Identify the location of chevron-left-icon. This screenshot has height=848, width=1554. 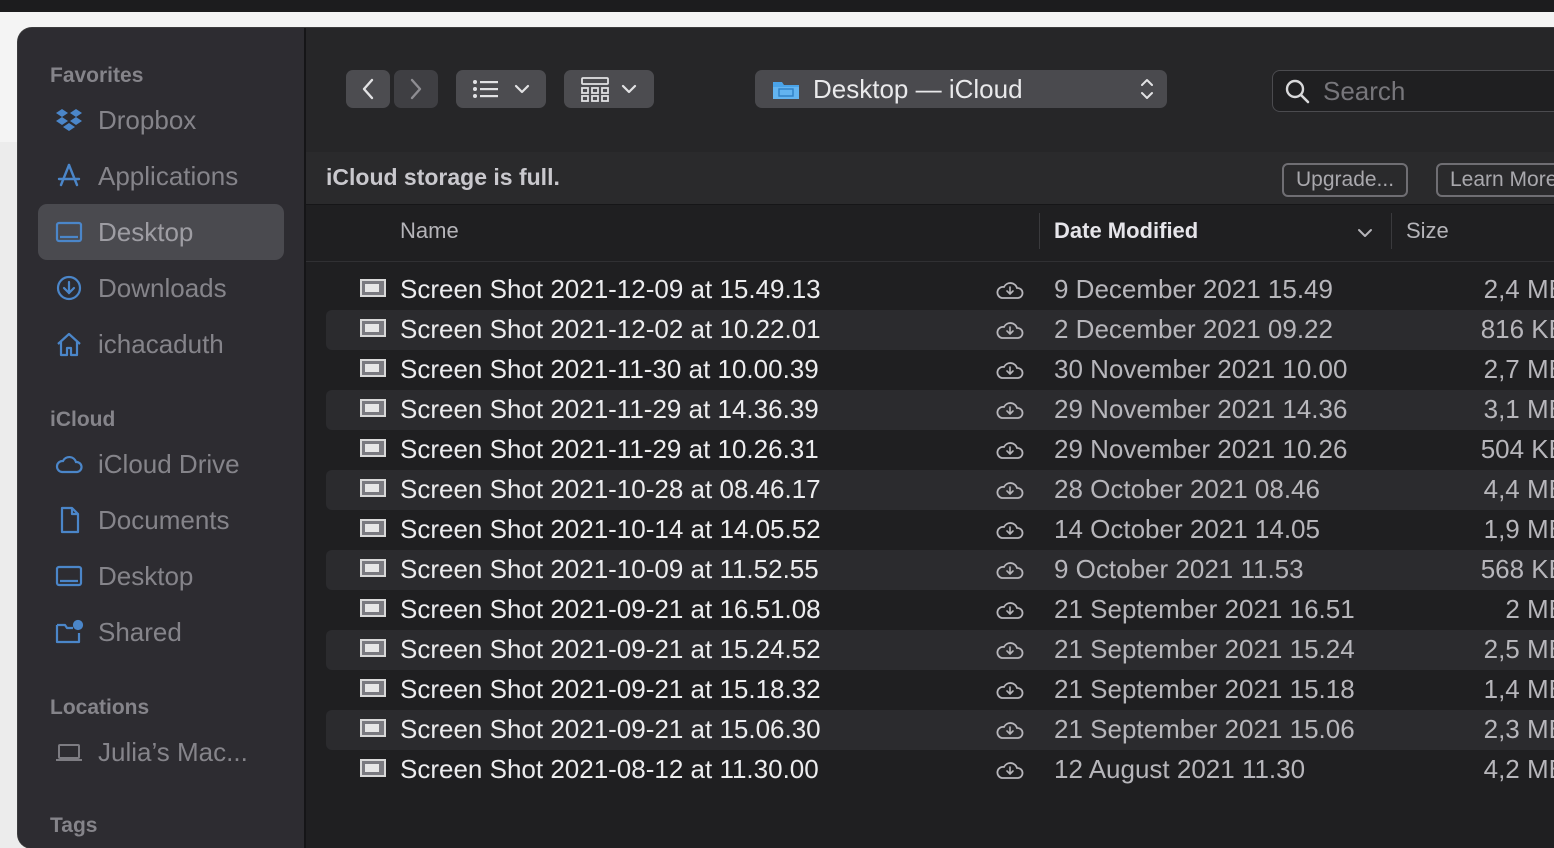
(368, 89).